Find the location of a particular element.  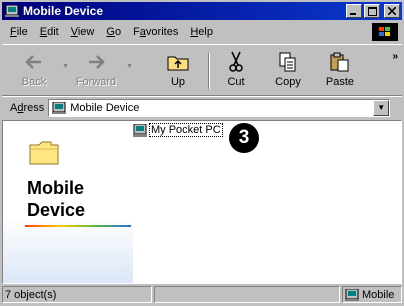

cut-button: Cut is located at coordinates (236, 71).